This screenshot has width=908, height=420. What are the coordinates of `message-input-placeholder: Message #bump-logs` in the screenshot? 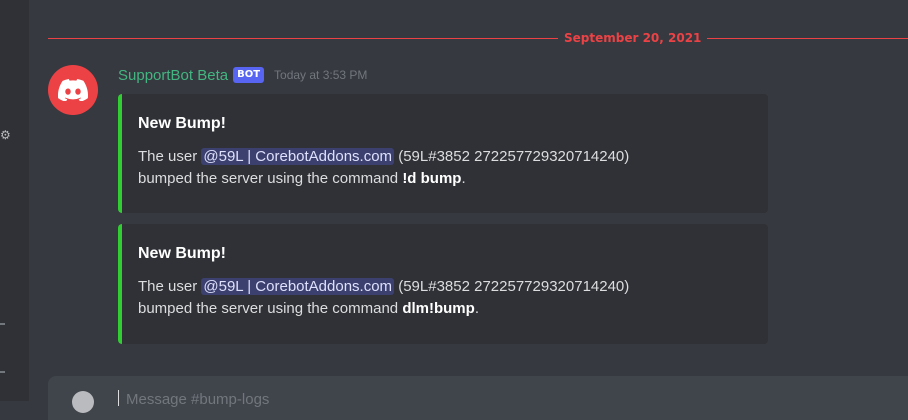 It's located at (197, 399).